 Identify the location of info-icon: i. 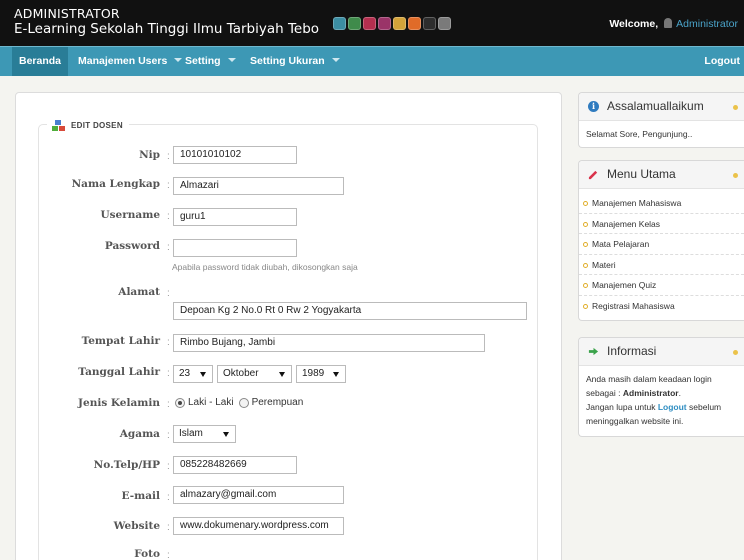
(593, 106).